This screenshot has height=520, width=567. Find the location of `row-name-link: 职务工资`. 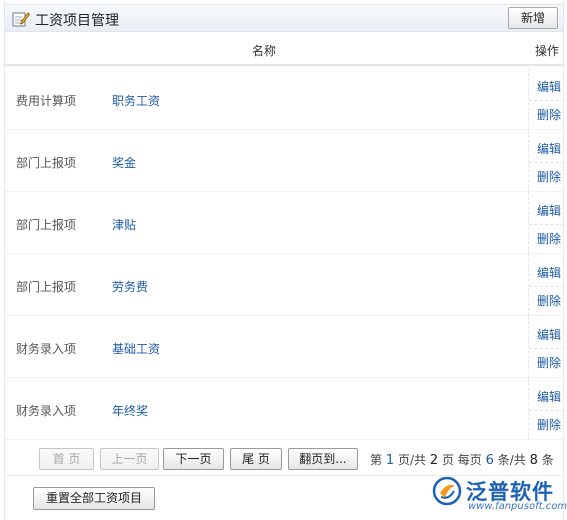

row-name-link: 职务工资 is located at coordinates (136, 100).